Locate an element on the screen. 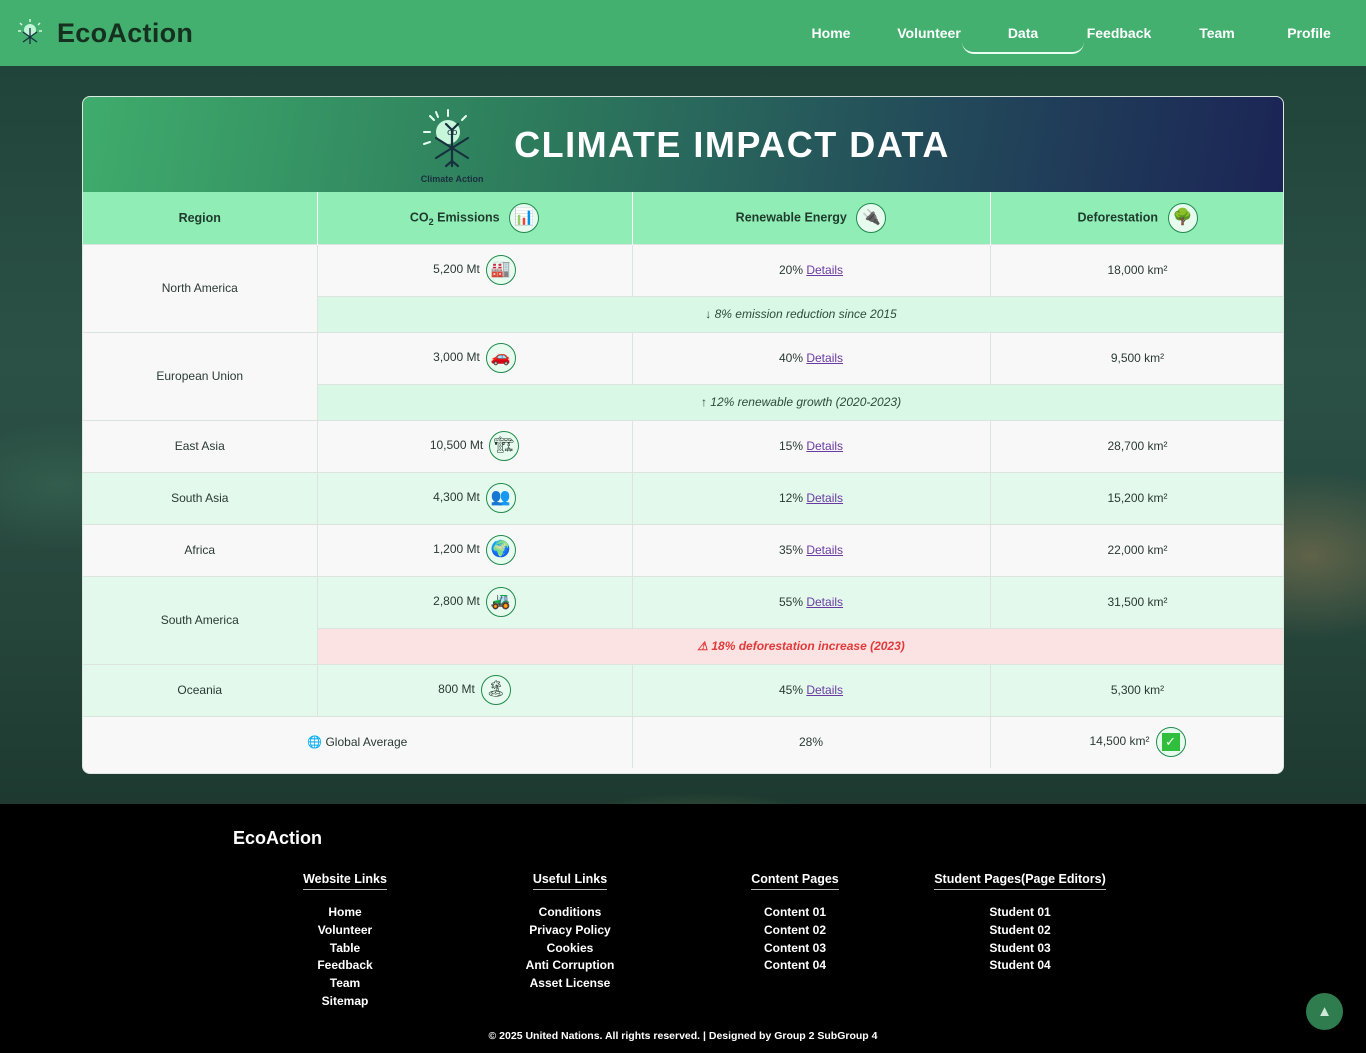  climate-action-logo-icon is located at coordinates (31, 33).